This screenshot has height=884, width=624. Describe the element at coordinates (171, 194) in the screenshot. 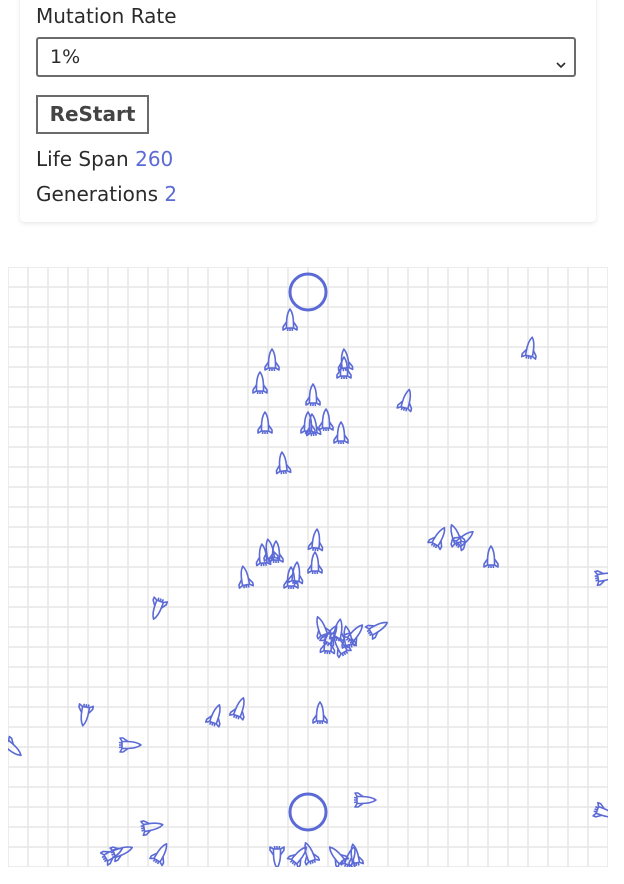

I see `generations-value: 2` at that location.